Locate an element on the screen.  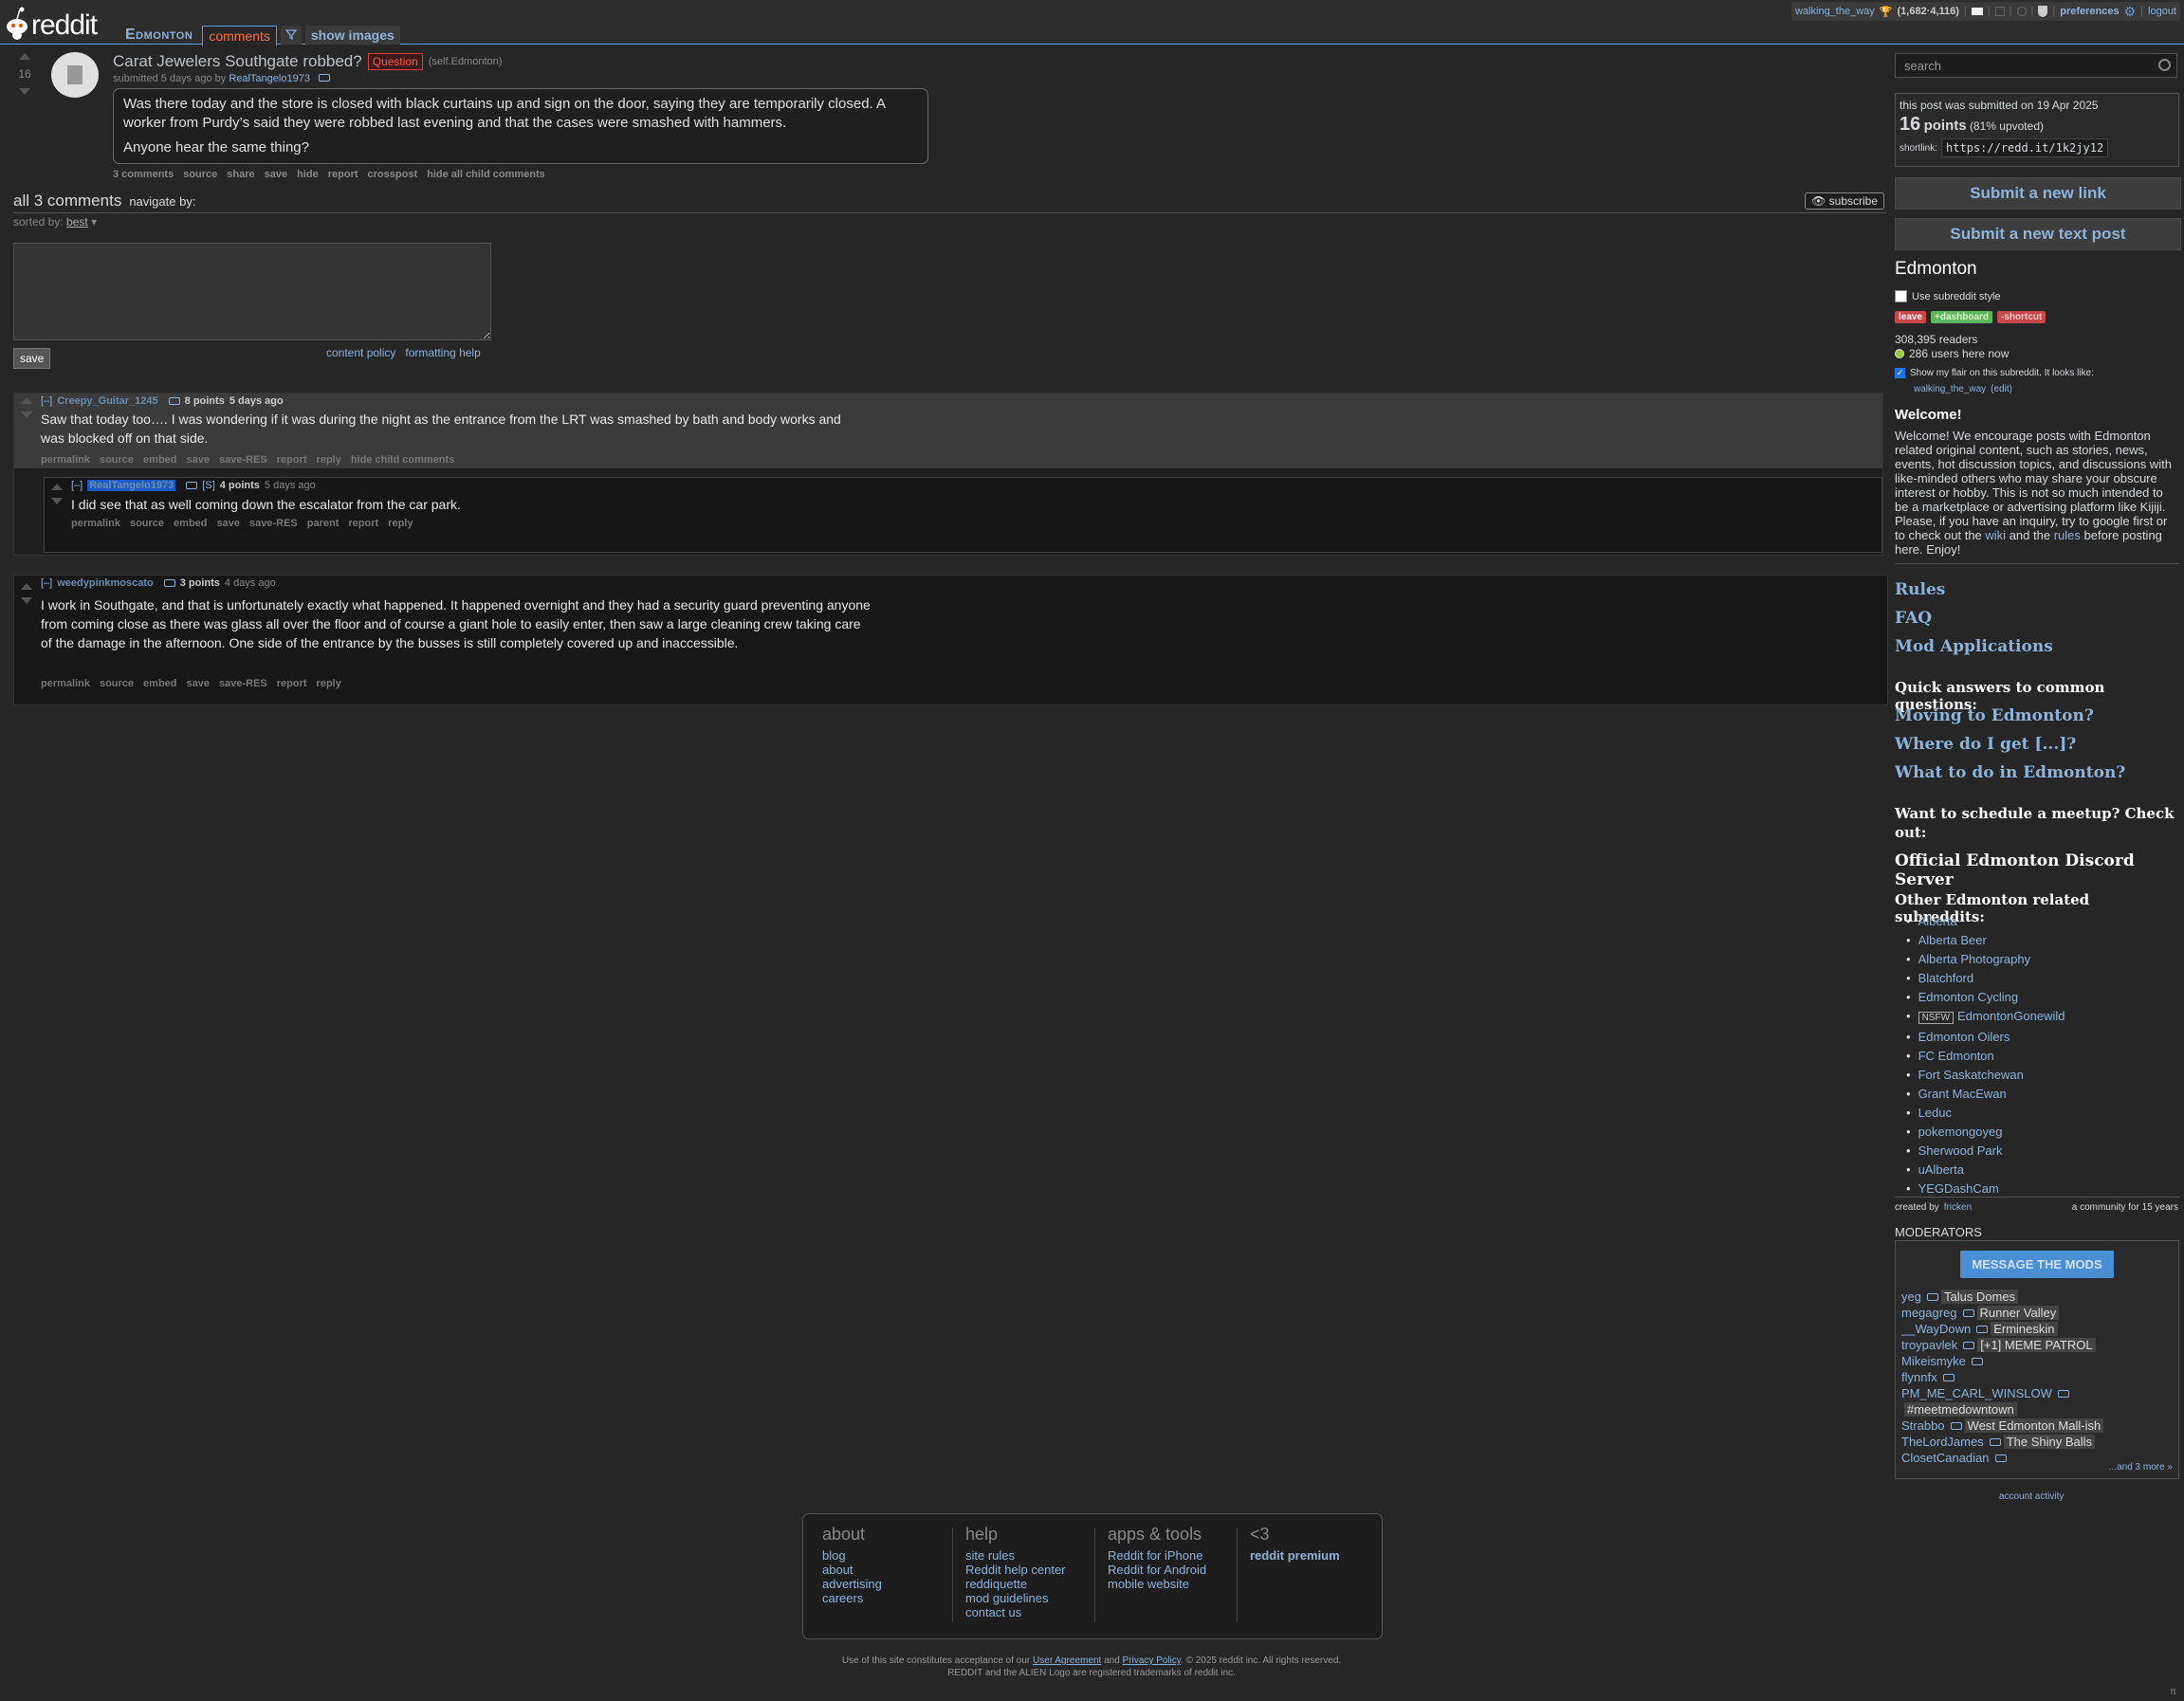
submit-link-button: Submit a new link is located at coordinates (2038, 194).